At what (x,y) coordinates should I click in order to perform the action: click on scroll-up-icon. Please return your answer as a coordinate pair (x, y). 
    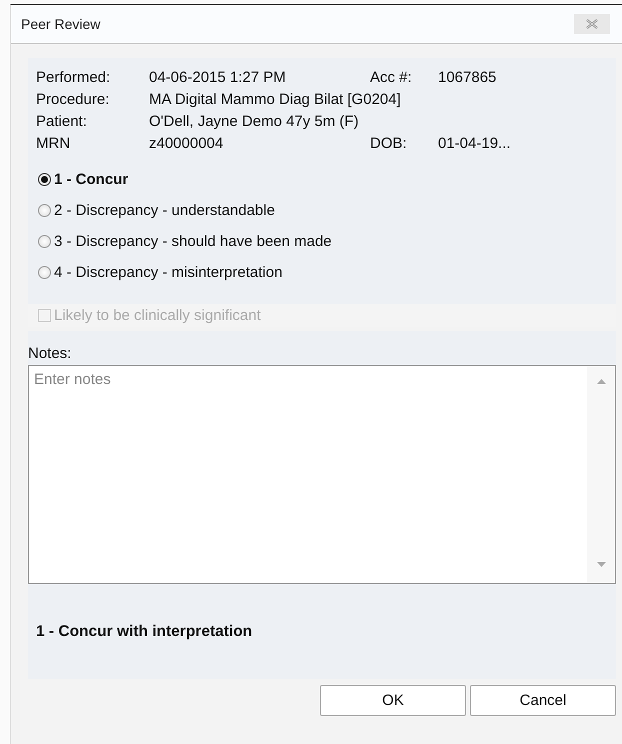
    Looking at the image, I should click on (601, 381).